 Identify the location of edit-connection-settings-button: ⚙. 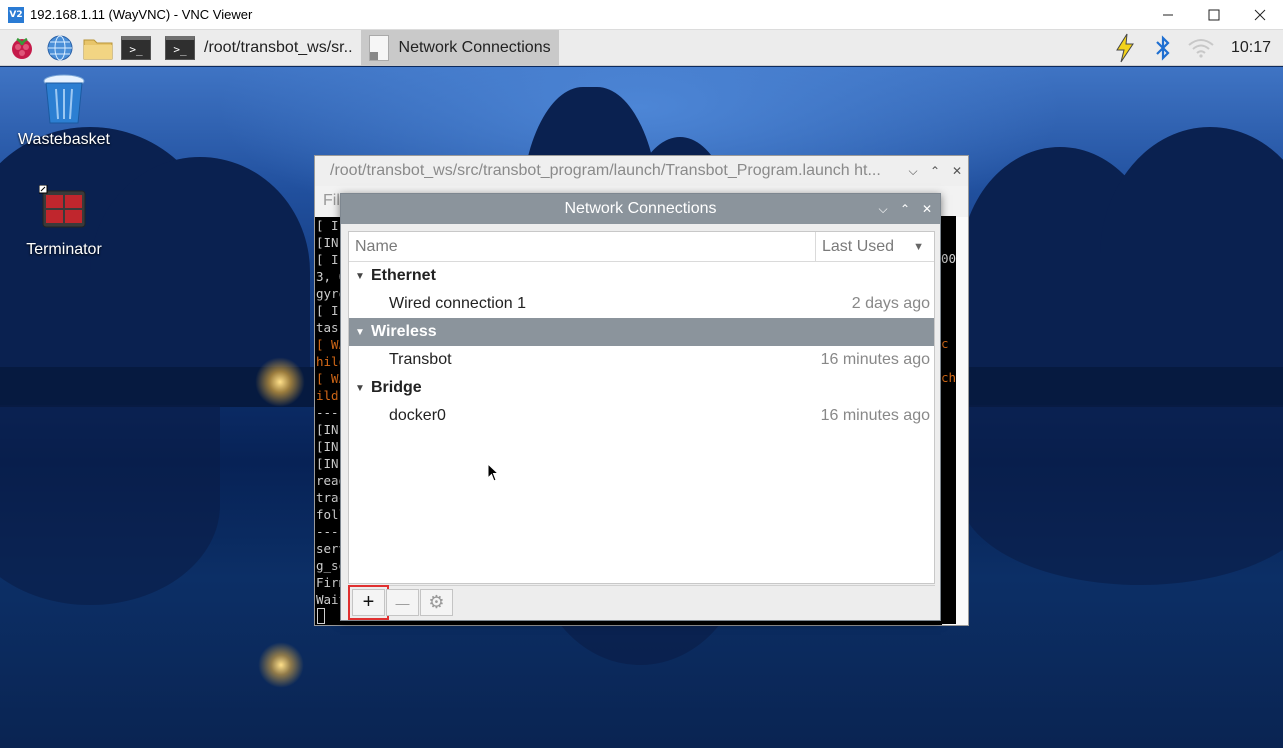
(436, 602).